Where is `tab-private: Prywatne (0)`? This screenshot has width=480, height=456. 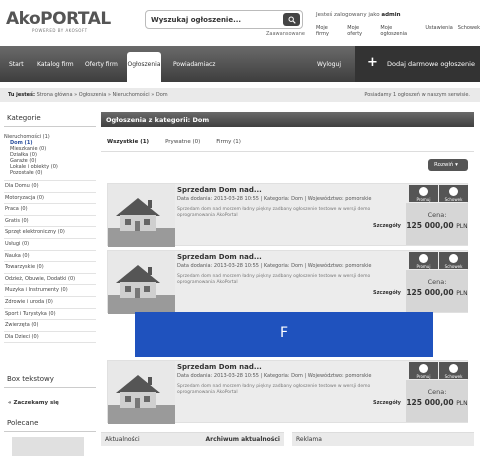
tab-private: Prywatne (0) is located at coordinates (182, 142).